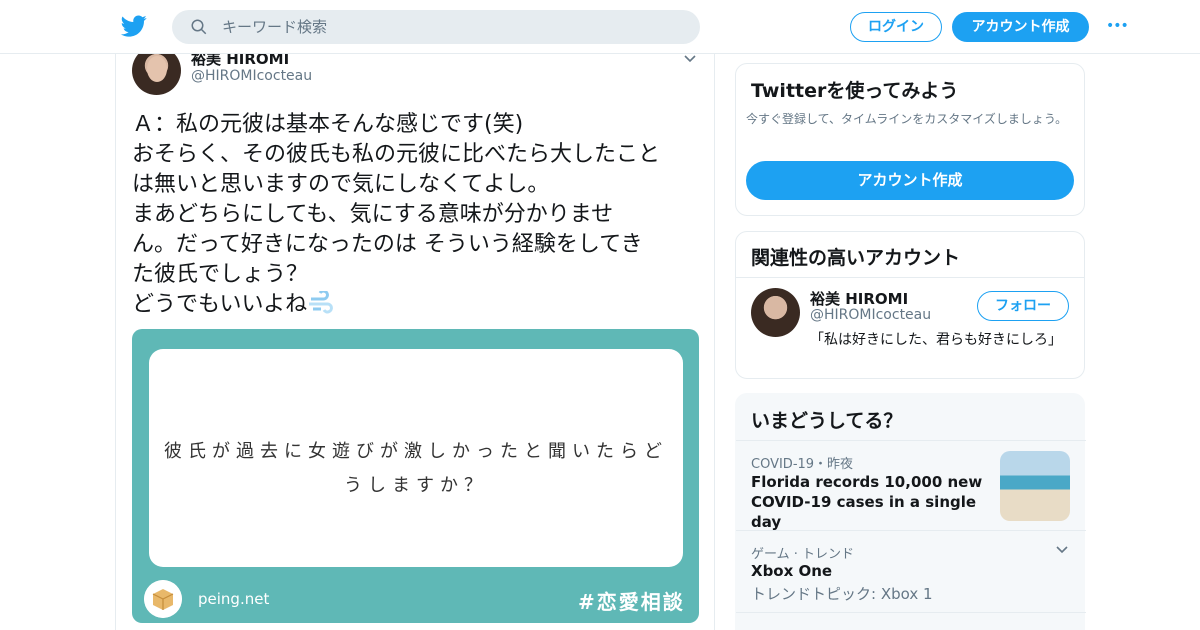 The height and width of the screenshot is (630, 1200). What do you see at coordinates (417, 305) in the screenshot?
I see `tweet-line-last: どうでもいいよね` at bounding box center [417, 305].